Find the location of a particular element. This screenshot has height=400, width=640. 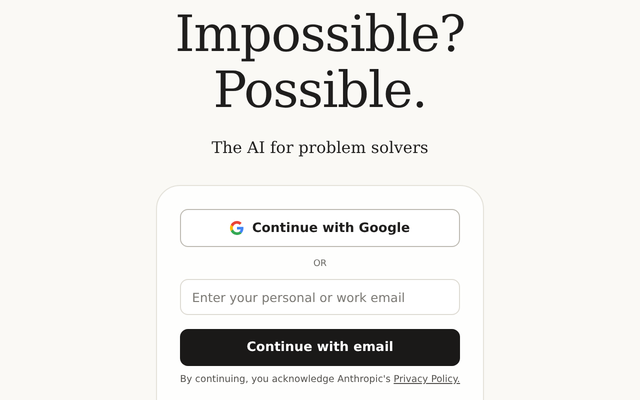

headline: Impossible? is located at coordinates (320, 34).